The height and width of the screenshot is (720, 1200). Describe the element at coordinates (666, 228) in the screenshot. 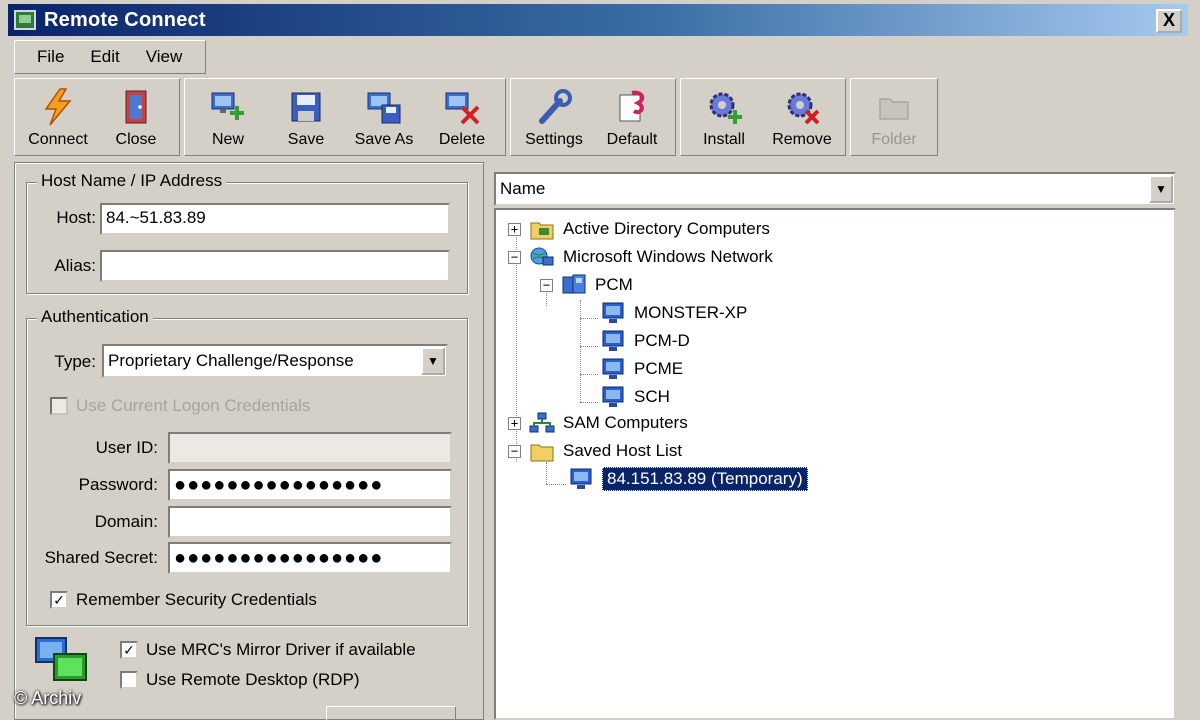

I see `tree-node-label: Active Directory Computers` at that location.